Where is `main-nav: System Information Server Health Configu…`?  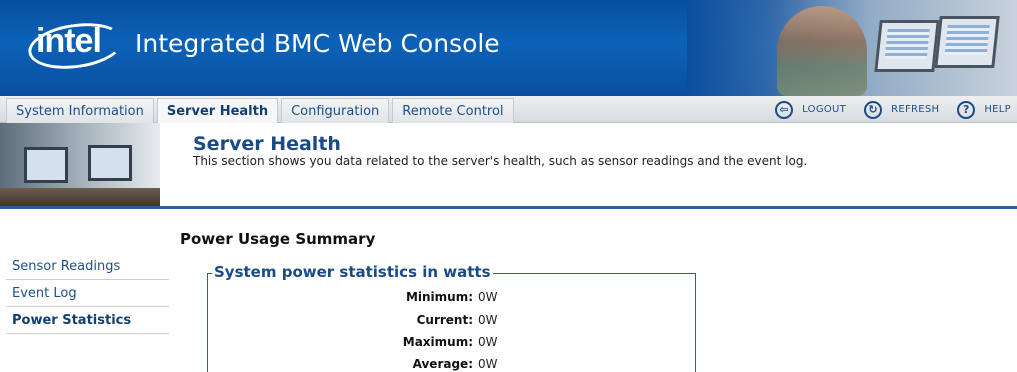 main-nav: System Information Server Health Configu… is located at coordinates (508, 109).